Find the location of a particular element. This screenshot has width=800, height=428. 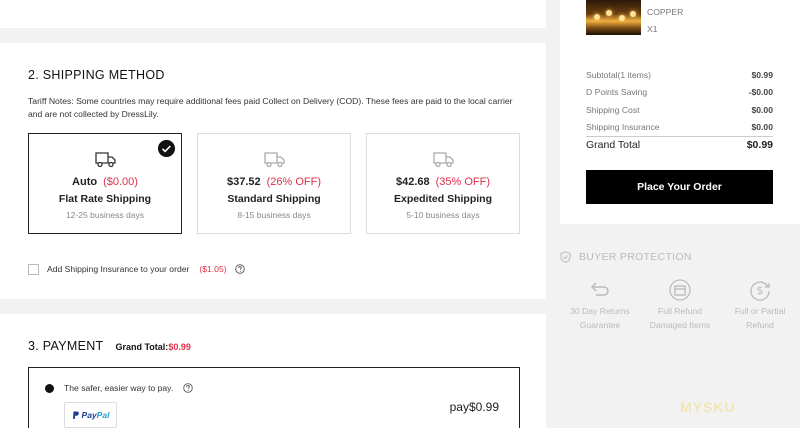

payment-radio-selected is located at coordinates (49, 388).